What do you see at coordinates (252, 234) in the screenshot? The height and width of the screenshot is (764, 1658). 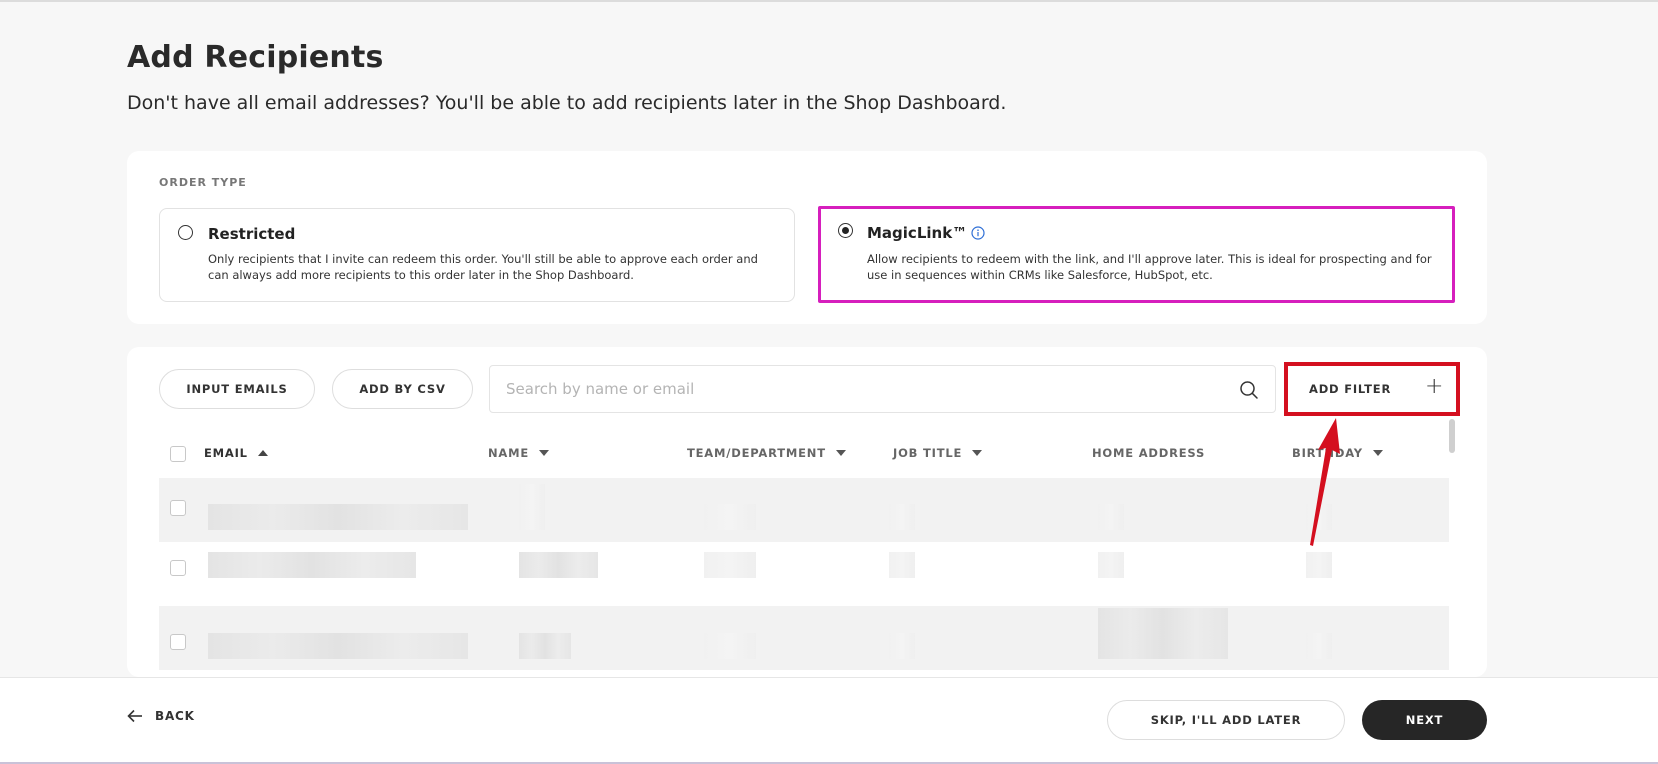 I see `option-title-restricted: Restricted` at bounding box center [252, 234].